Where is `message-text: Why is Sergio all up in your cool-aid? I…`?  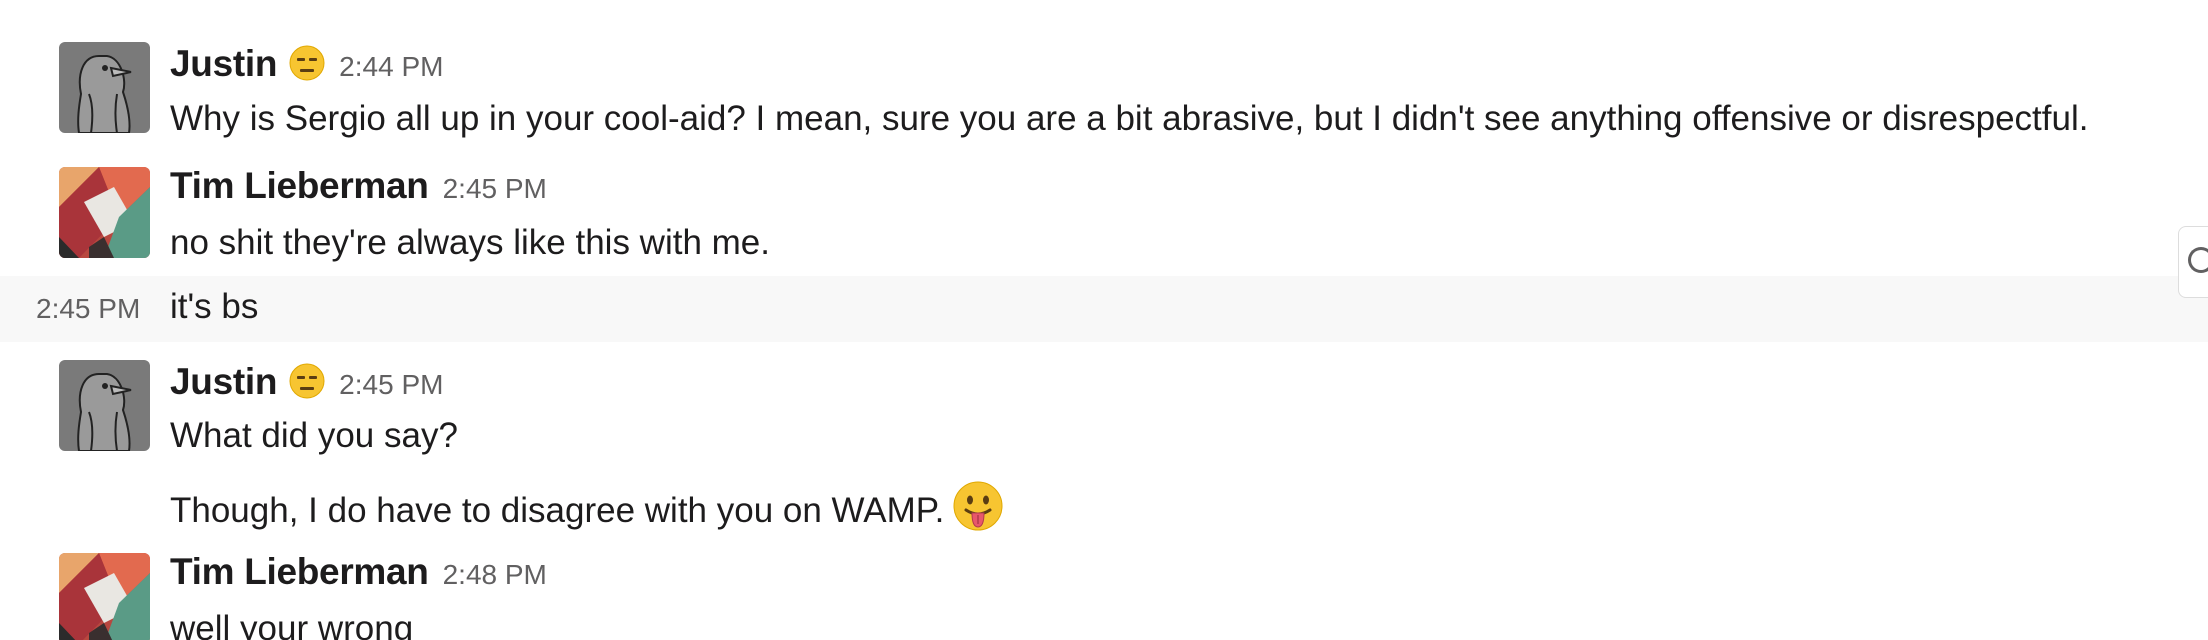 message-text: Why is Sergio all up in your cool-aid? I… is located at coordinates (1129, 118).